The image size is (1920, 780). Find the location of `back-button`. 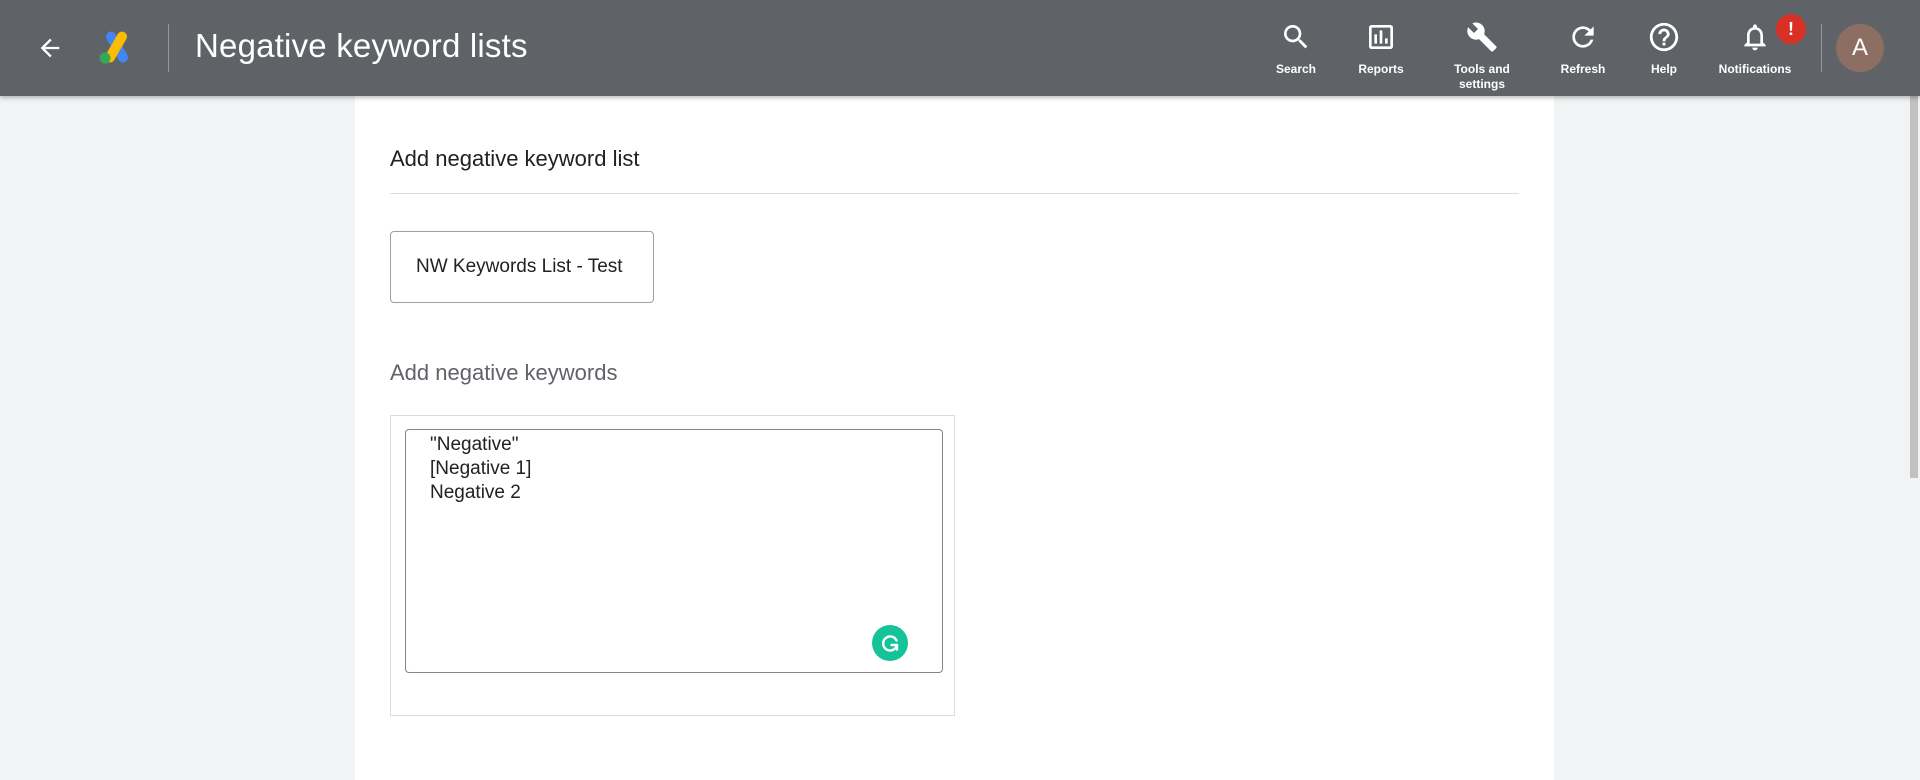

back-button is located at coordinates (50, 48).